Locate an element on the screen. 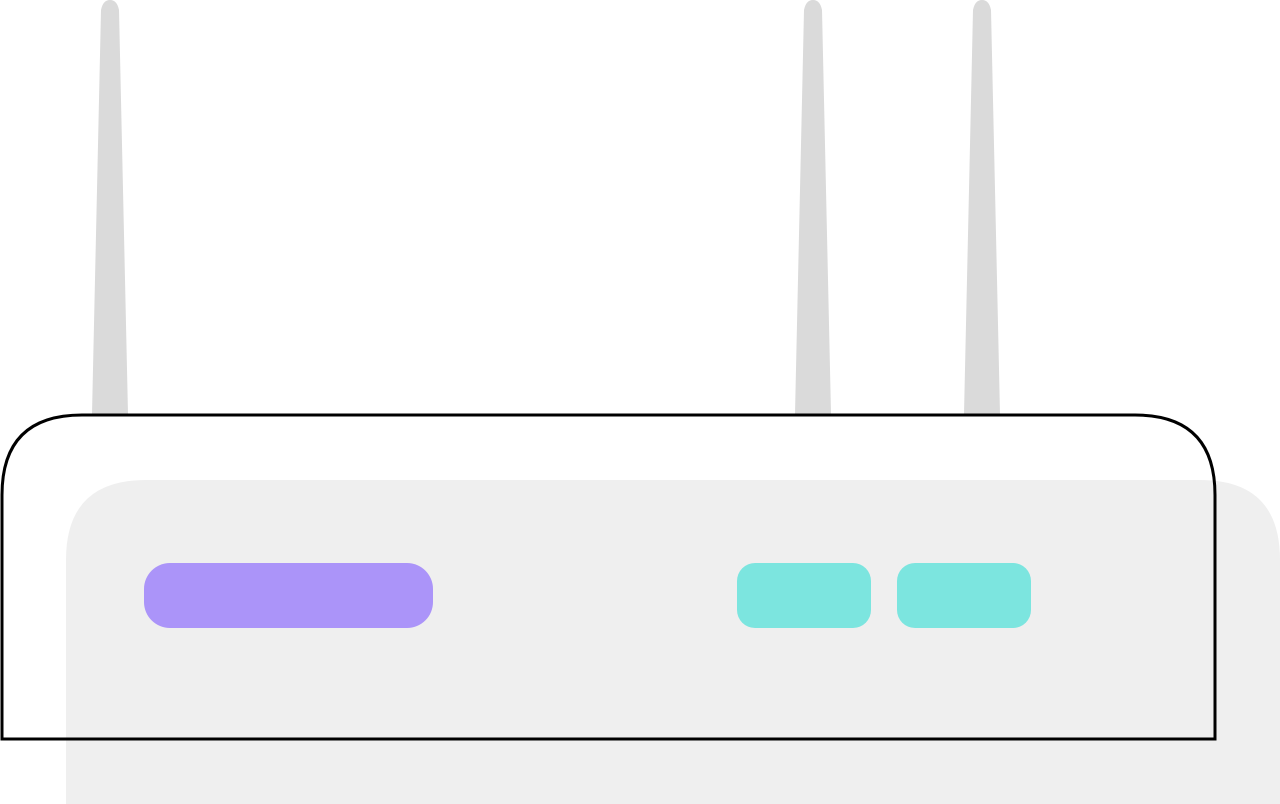  antenna-right is located at coordinates (982, 207).